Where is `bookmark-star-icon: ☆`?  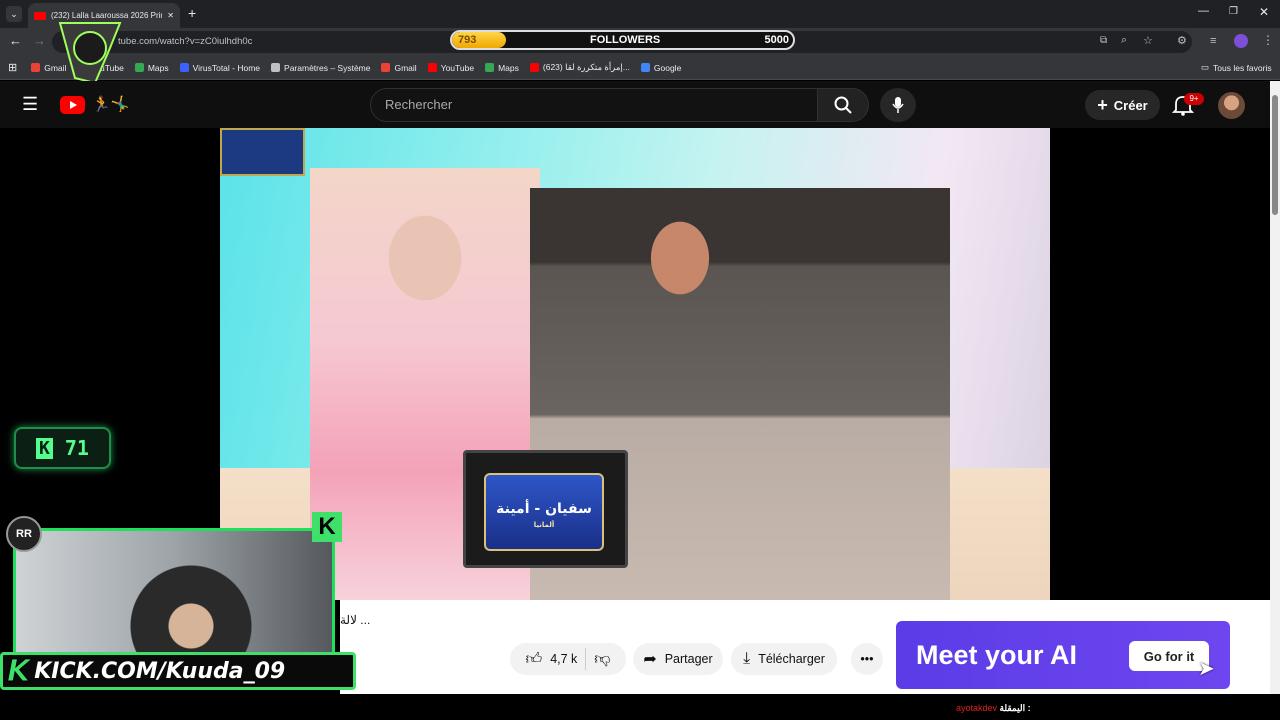
bookmark-star-icon: ☆ is located at coordinates (1148, 40).